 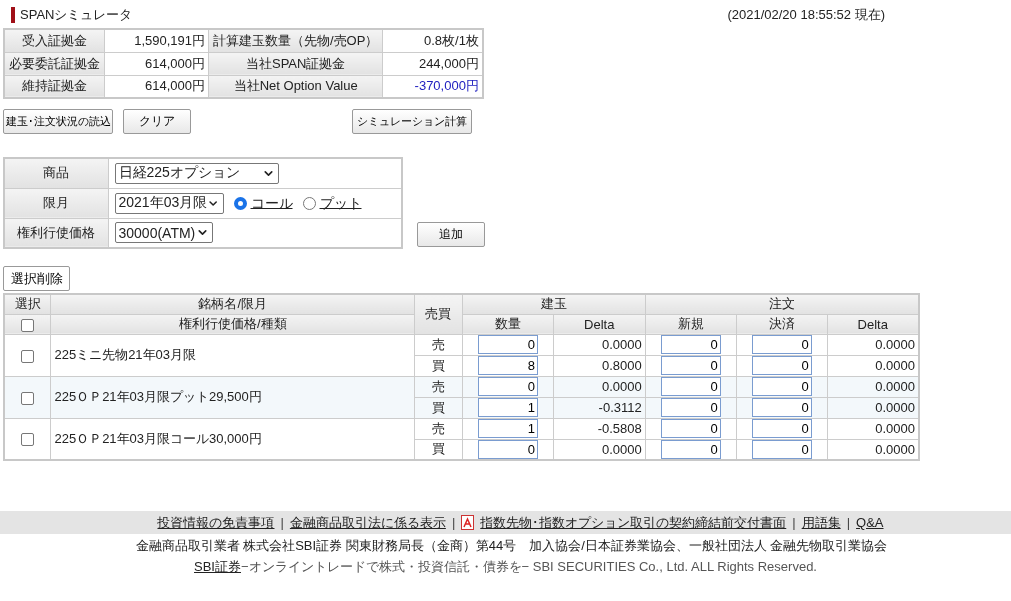 What do you see at coordinates (295, 40) in the screenshot?
I see `summary-label: 計算建玉数量（先物/売OP）` at bounding box center [295, 40].